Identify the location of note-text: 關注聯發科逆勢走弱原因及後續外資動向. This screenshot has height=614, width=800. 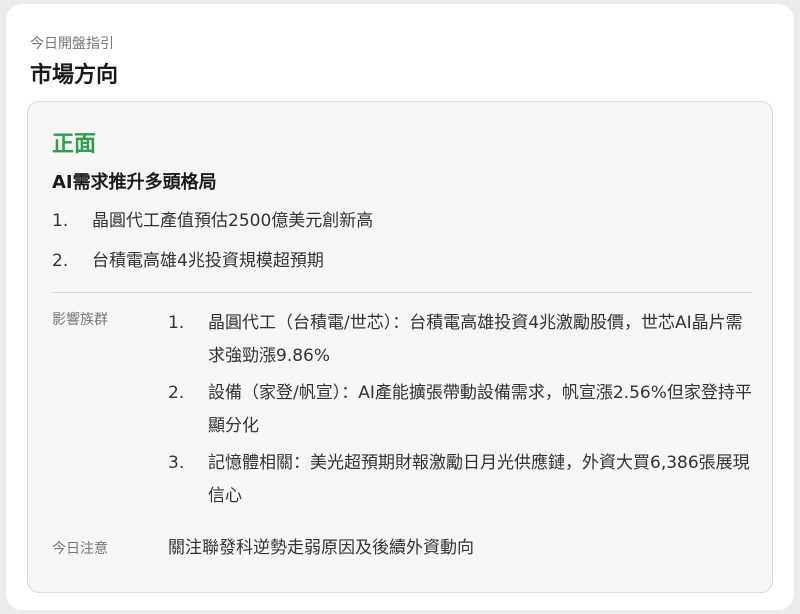
(321, 548).